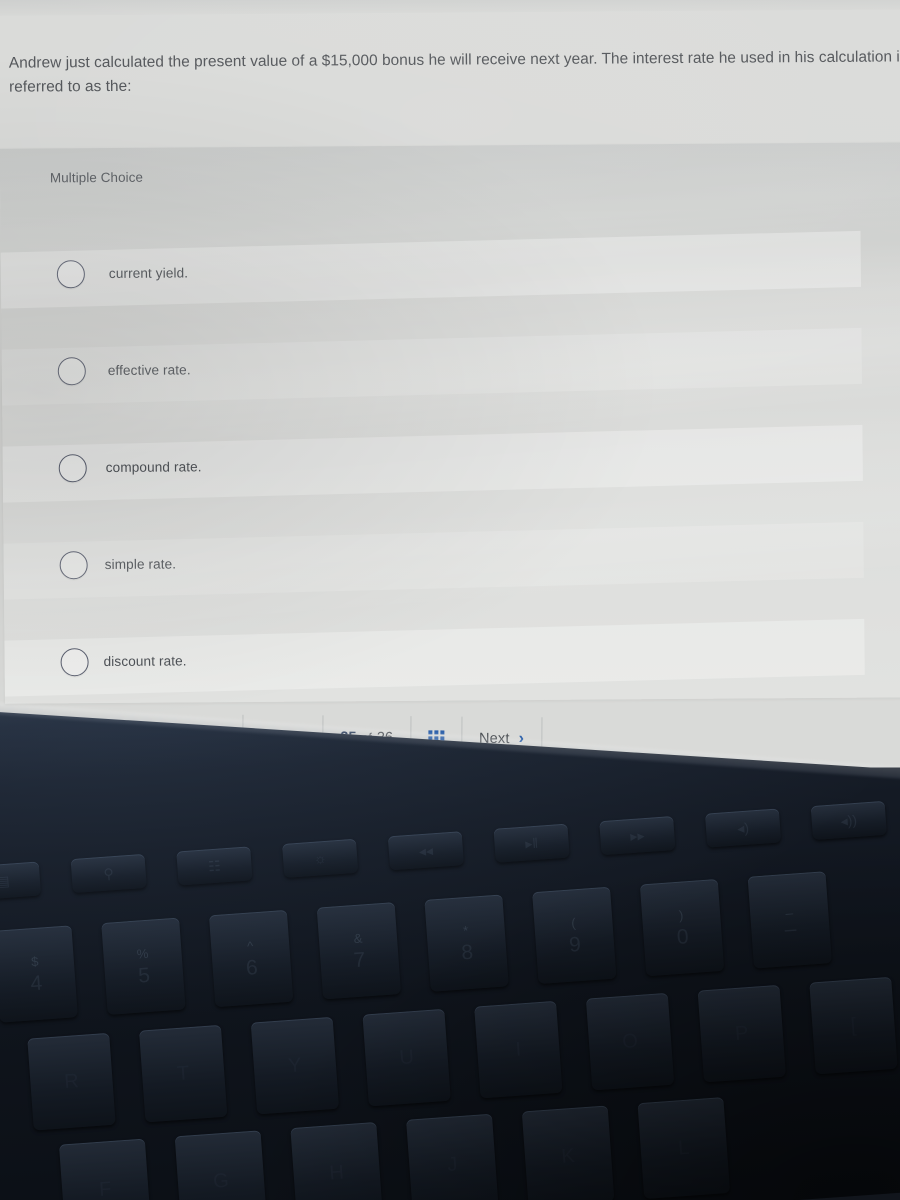 The image size is (900, 1200). Describe the element at coordinates (290, 737) in the screenshot. I see `prev-label: Prev` at that location.